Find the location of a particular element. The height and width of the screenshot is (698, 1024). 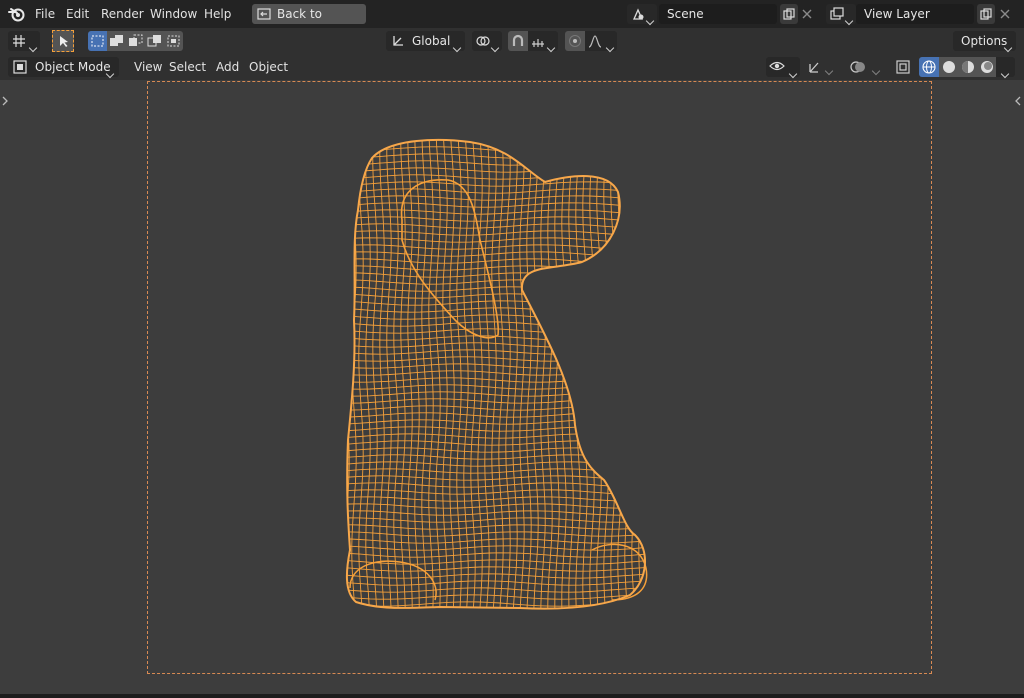

blender-logo-icon is located at coordinates (17, 14).